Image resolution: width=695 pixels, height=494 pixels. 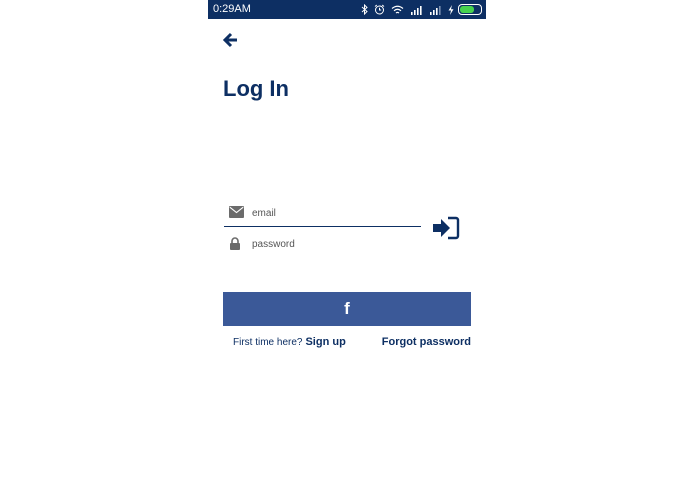 I want to click on facebook-icon: f, so click(x=347, y=308).